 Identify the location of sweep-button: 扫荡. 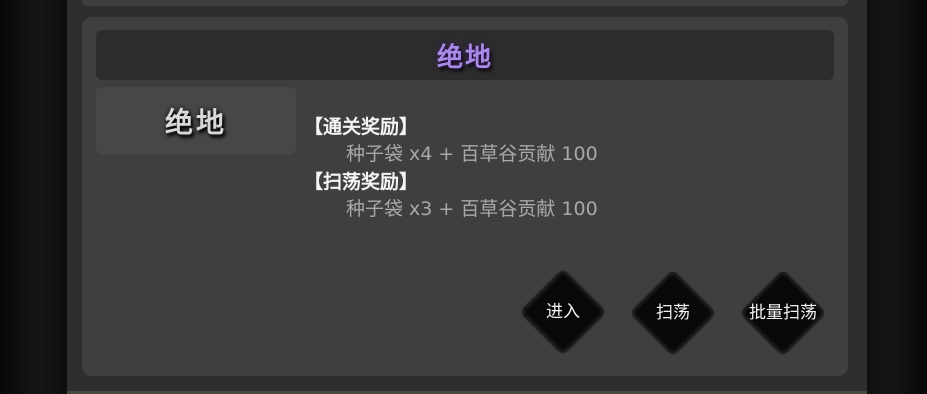
(673, 313).